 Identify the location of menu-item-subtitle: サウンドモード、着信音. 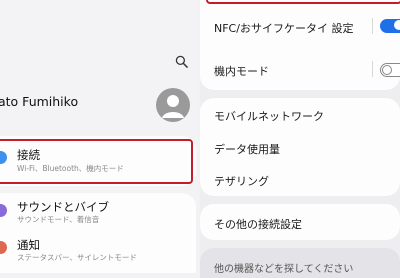
(58, 219).